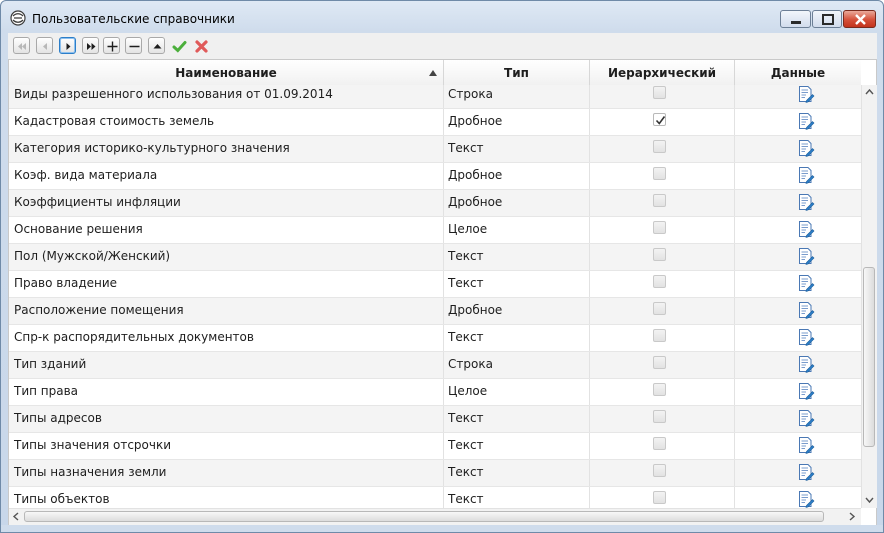  What do you see at coordinates (869, 357) in the screenshot?
I see `vertical-scroll-thumb` at bounding box center [869, 357].